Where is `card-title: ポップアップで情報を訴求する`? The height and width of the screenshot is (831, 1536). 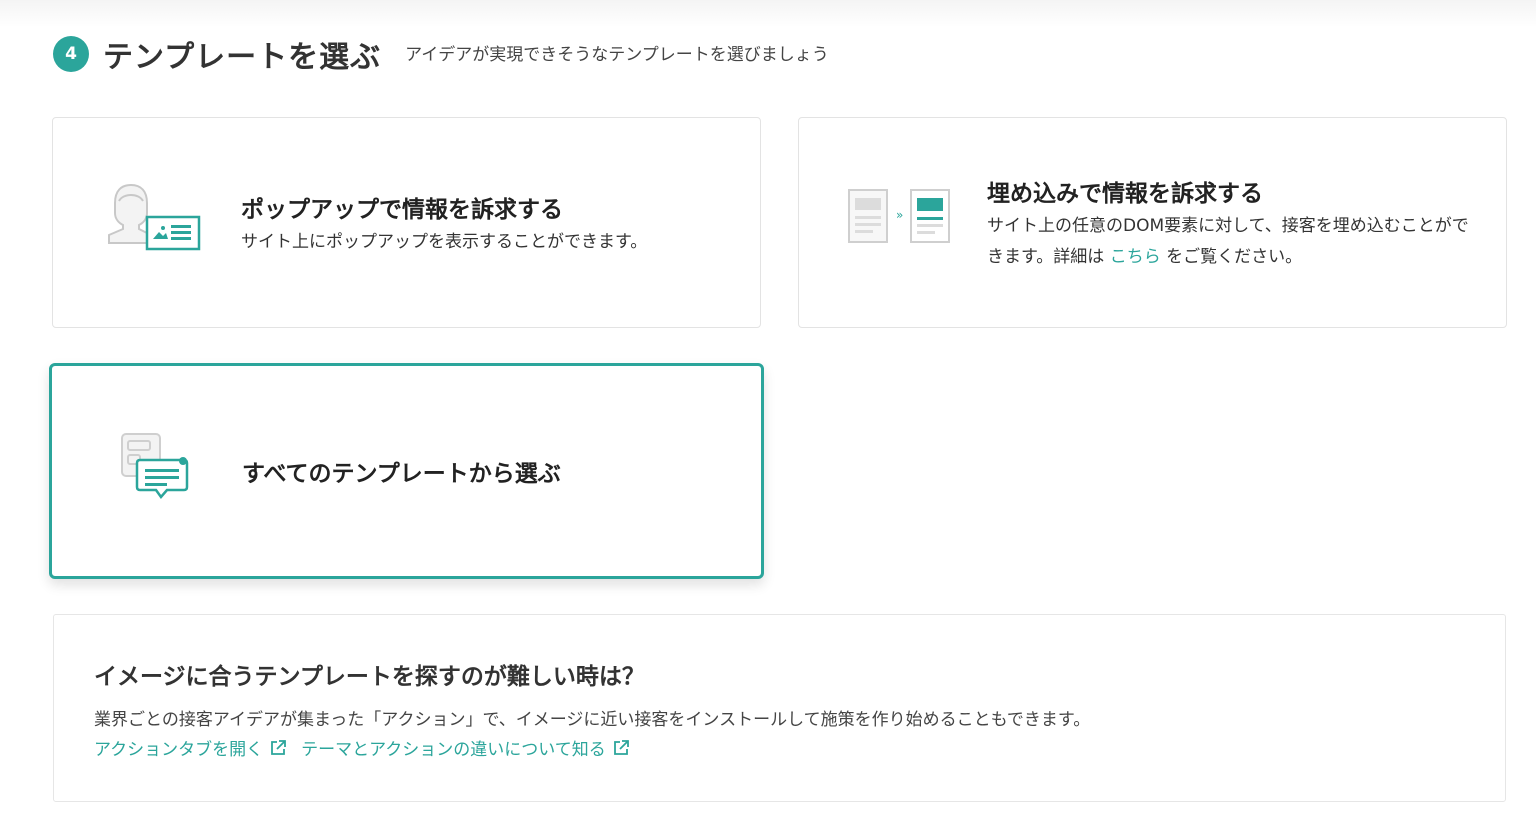
card-title: ポップアップで情報を訴求する is located at coordinates (402, 210).